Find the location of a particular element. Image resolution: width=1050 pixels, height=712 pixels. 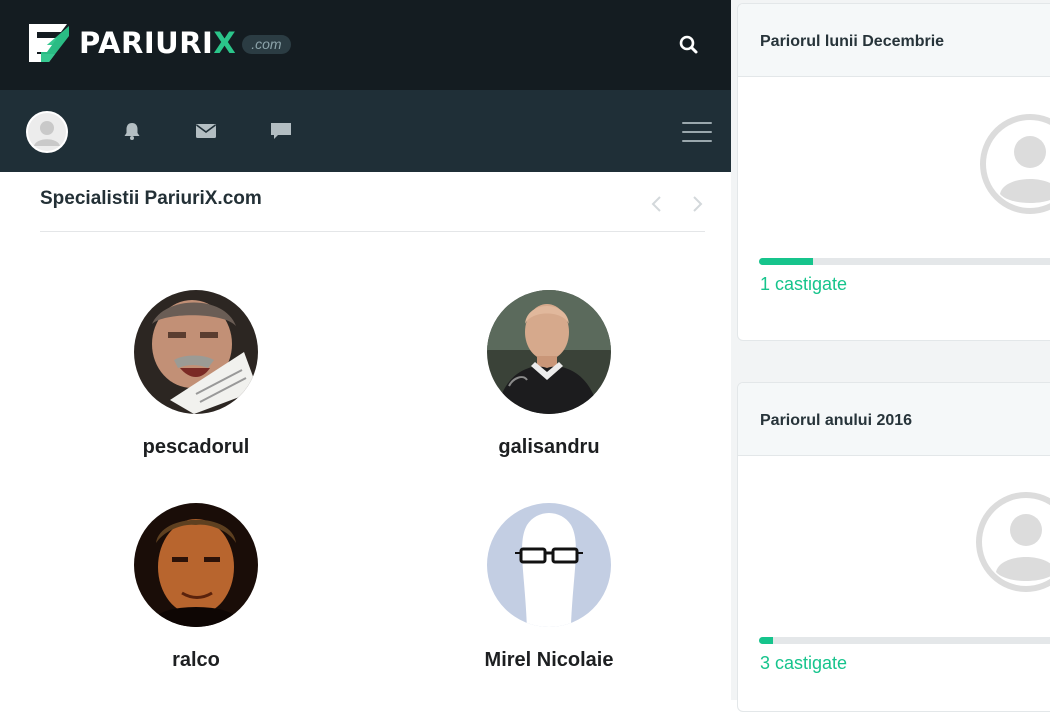

logo-wordmark: PARIURIX is located at coordinates (158, 43).